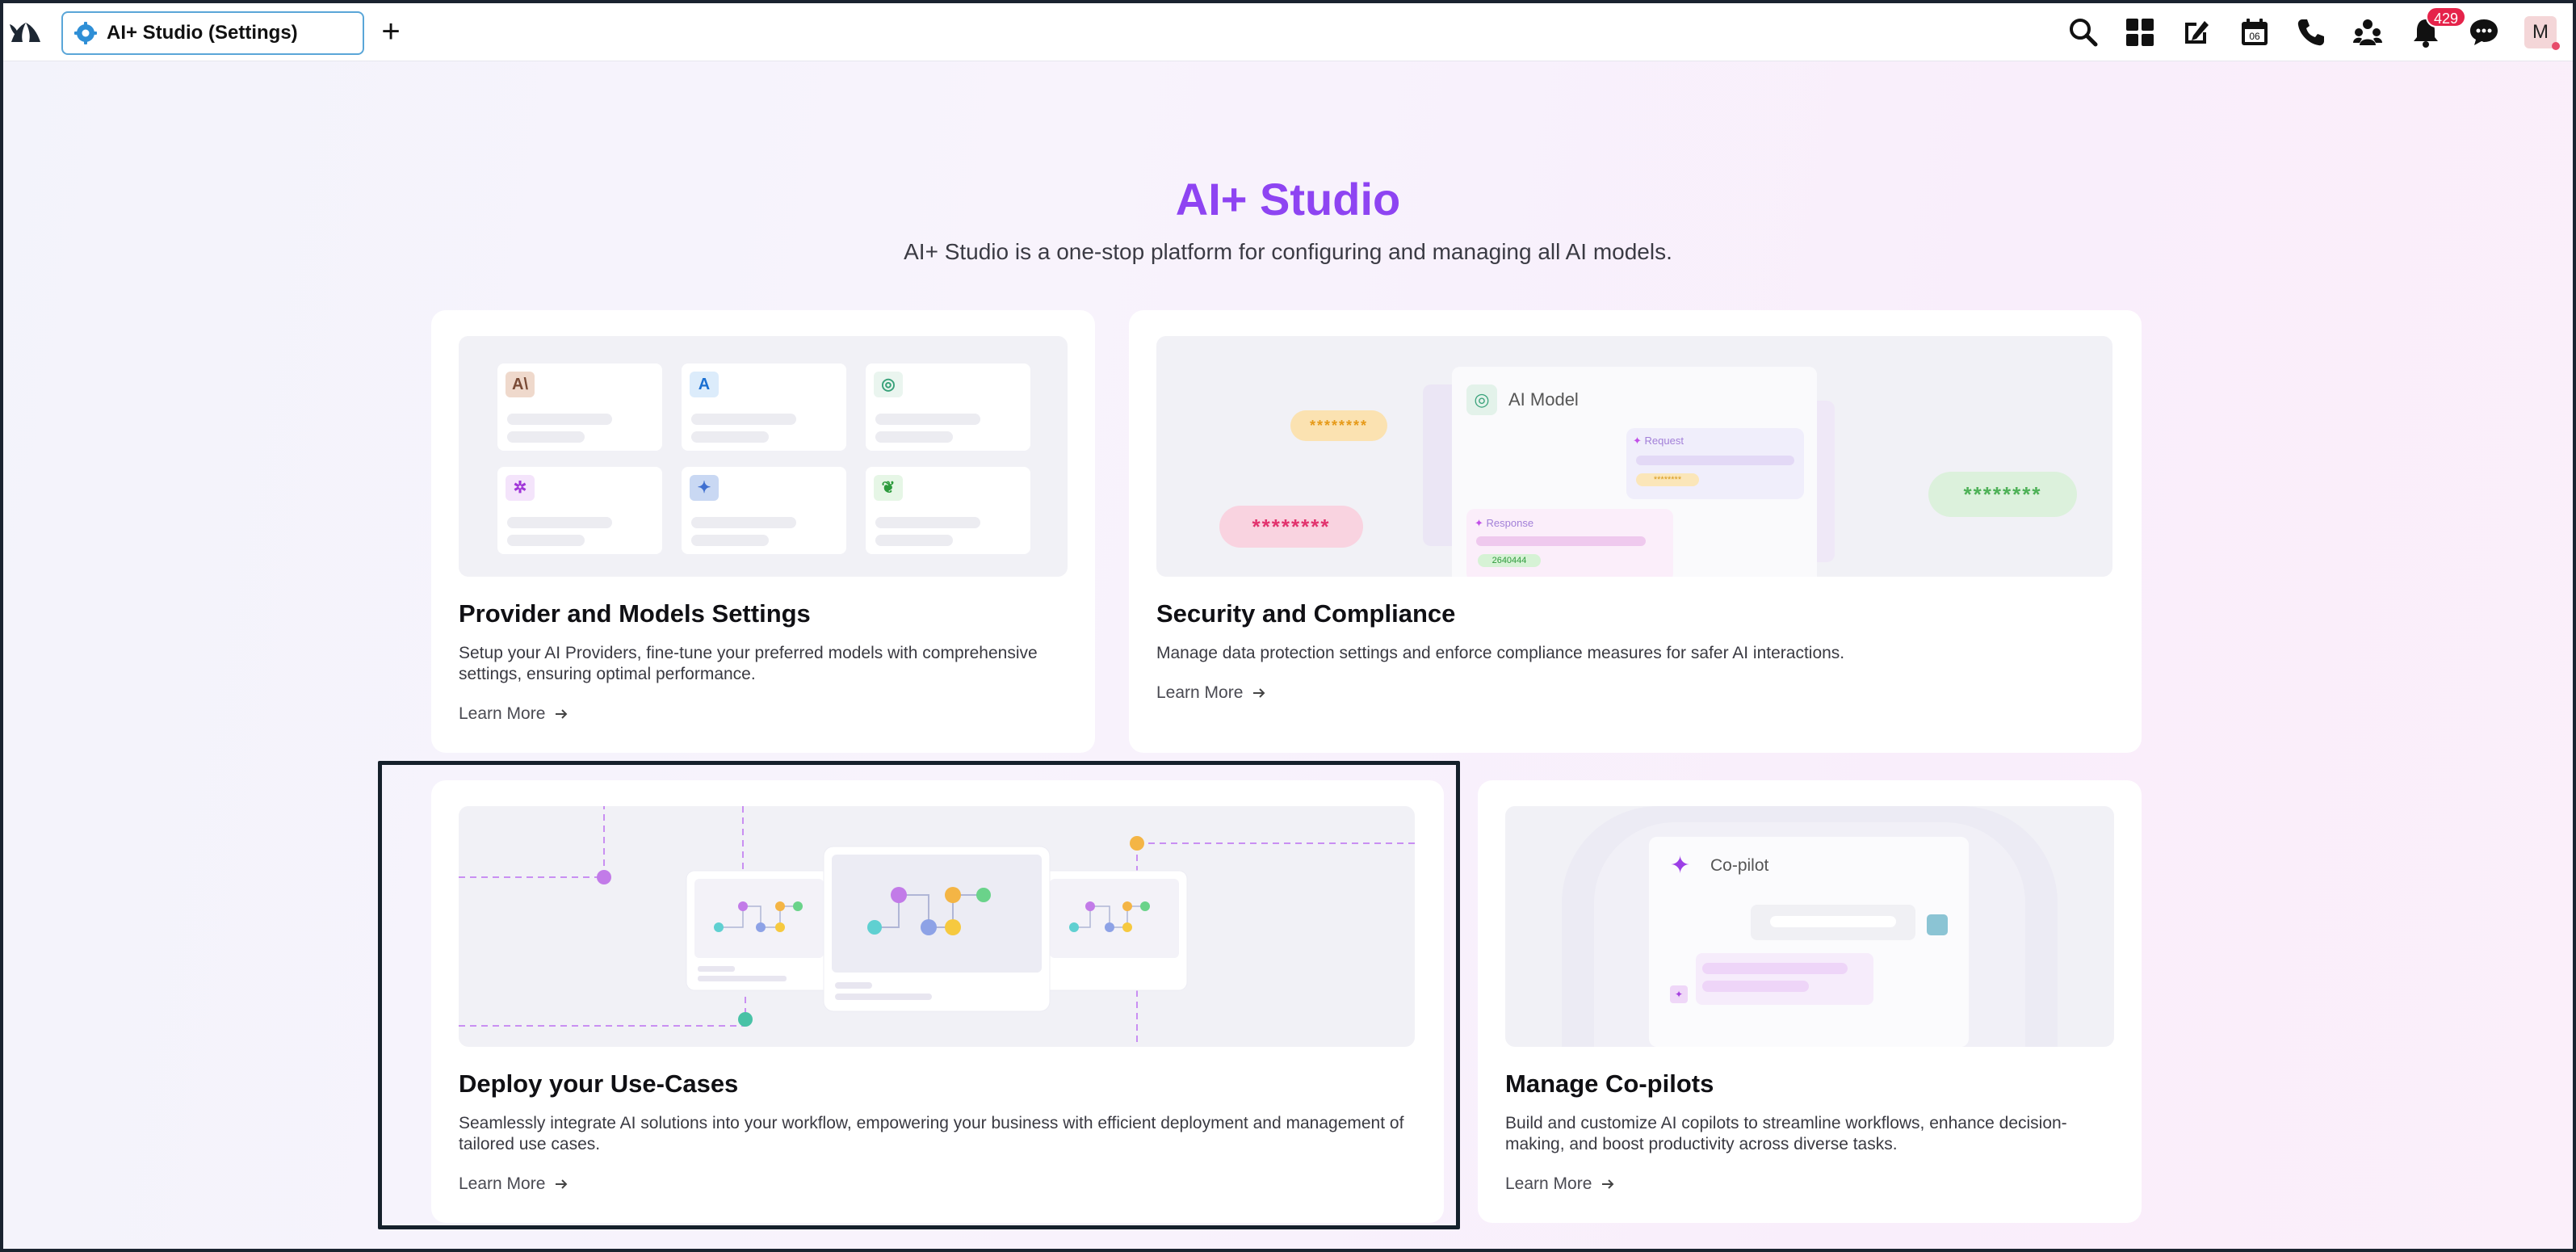 Image resolution: width=2576 pixels, height=1252 pixels. I want to click on team-icon, so click(2368, 32).